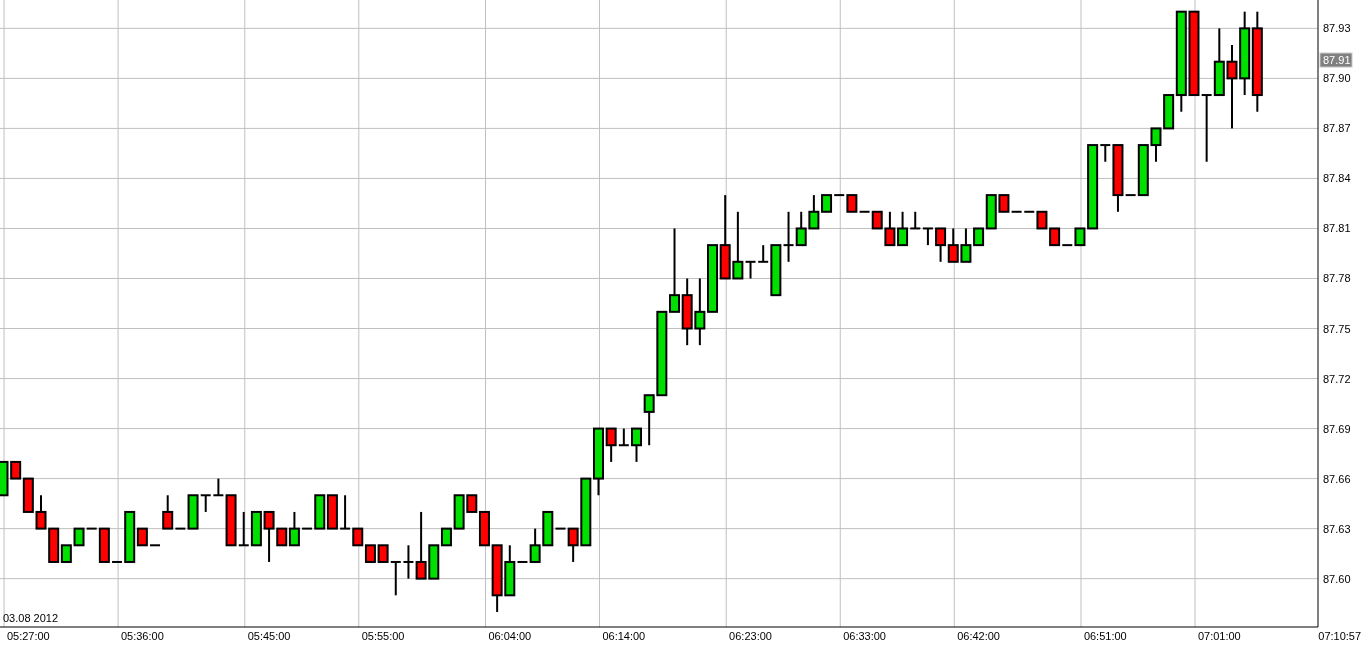 The width and height of the screenshot is (1365, 649). I want to click on current-price-tag: 87.91, so click(1336, 60).